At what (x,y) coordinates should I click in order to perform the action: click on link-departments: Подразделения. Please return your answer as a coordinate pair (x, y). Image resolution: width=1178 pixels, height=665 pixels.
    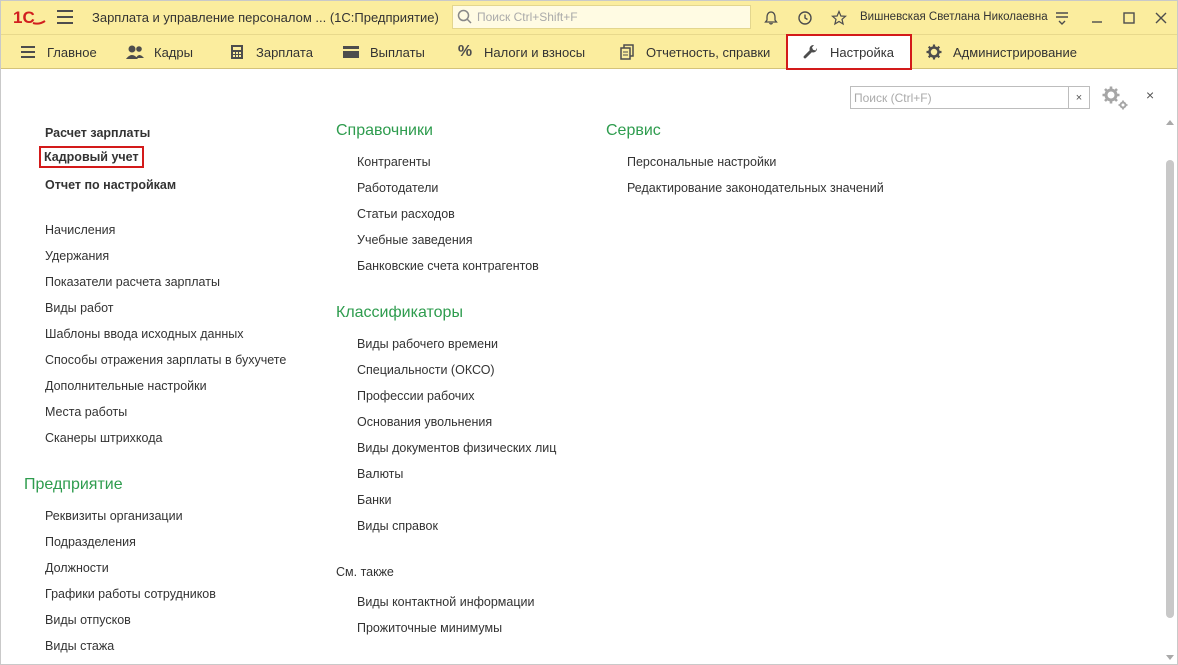
    Looking at the image, I should click on (90, 542).